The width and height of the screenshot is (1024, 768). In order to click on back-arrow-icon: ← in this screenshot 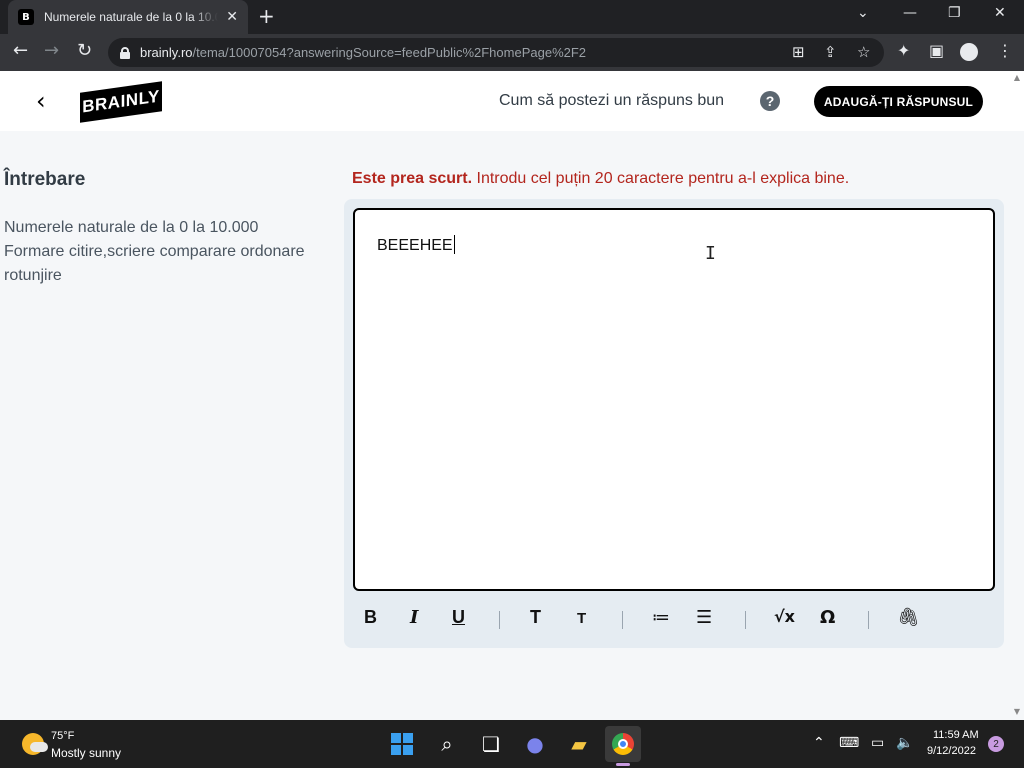, I will do `click(20, 50)`.